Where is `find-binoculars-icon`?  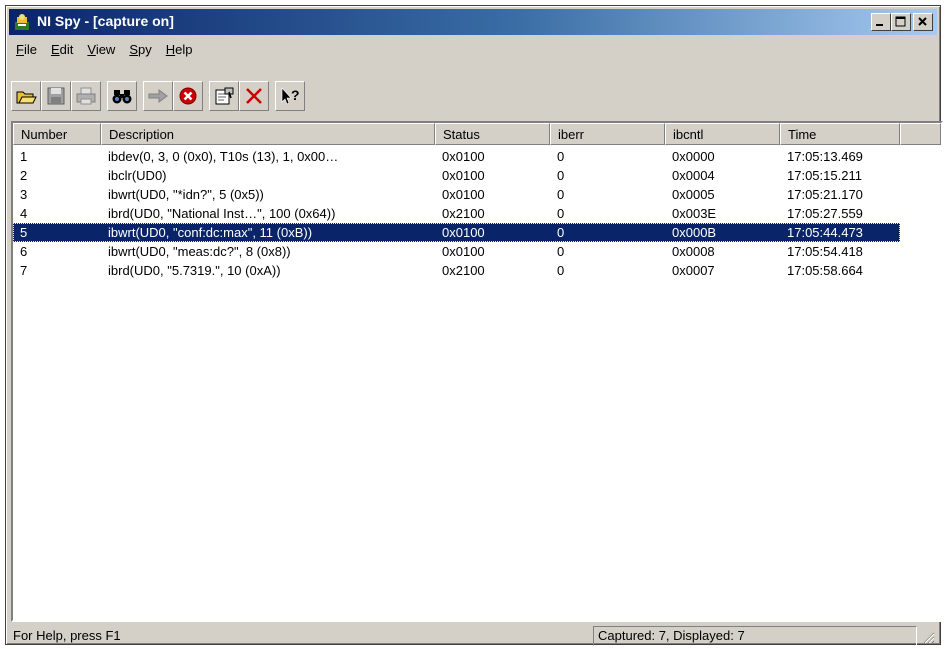
find-binoculars-icon is located at coordinates (122, 97).